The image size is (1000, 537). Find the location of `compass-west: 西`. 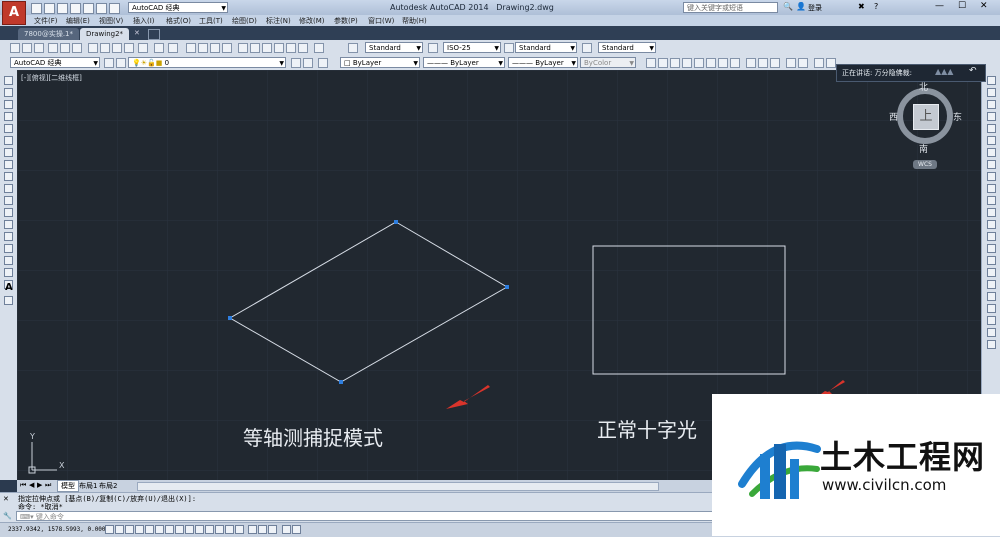

compass-west: 西 is located at coordinates (893, 116).